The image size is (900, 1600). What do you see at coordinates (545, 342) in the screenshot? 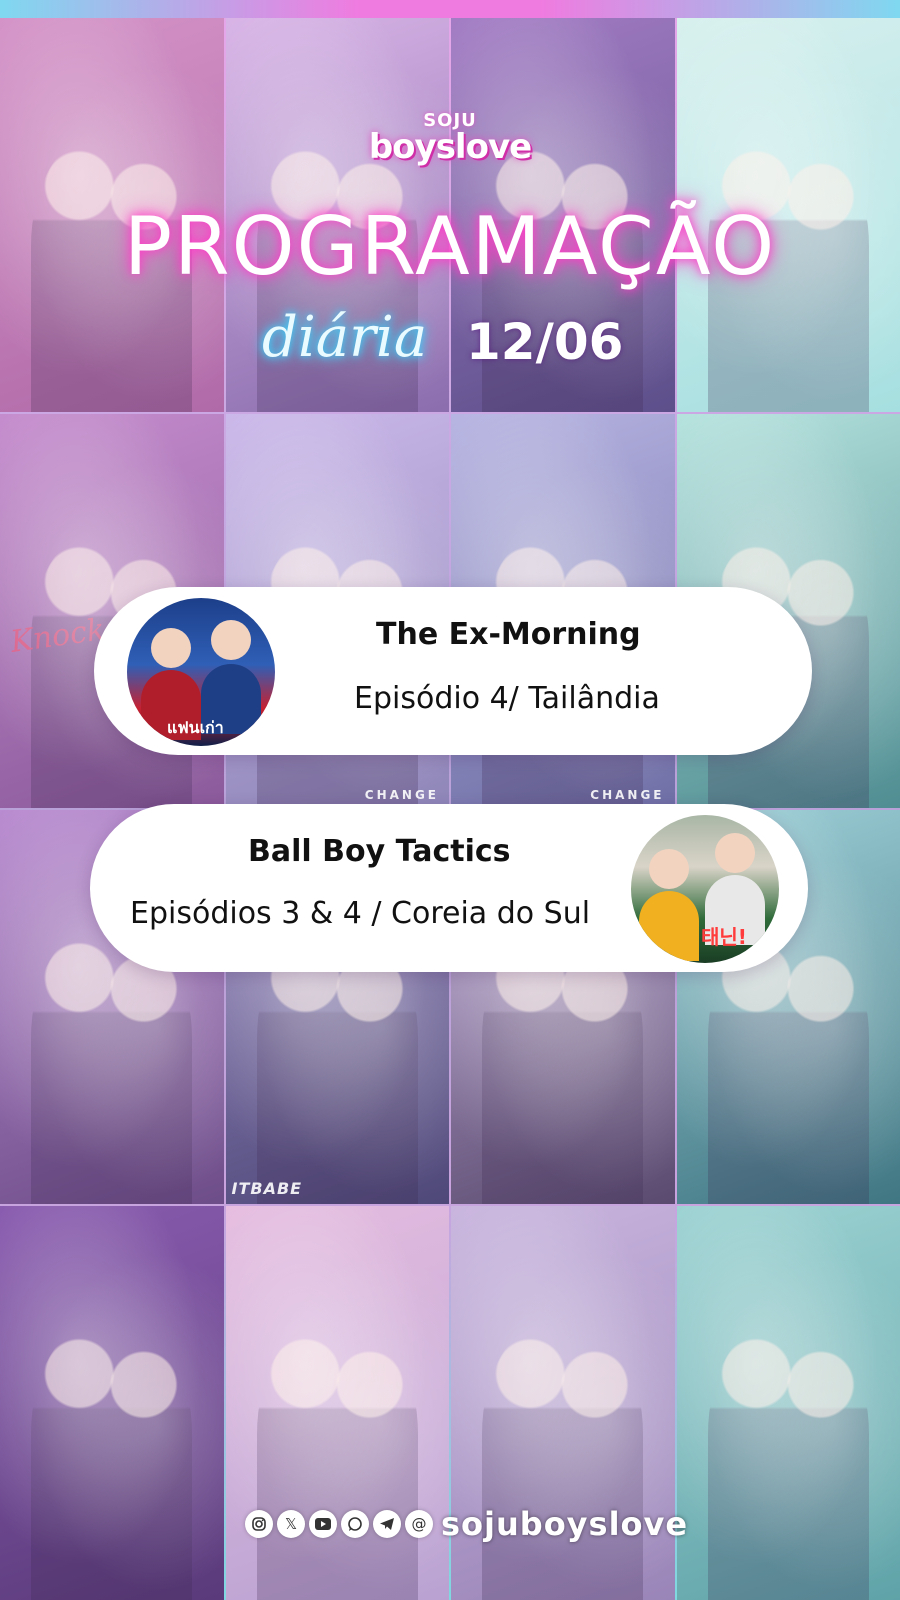
I see `schedule-date: 12/06` at bounding box center [545, 342].